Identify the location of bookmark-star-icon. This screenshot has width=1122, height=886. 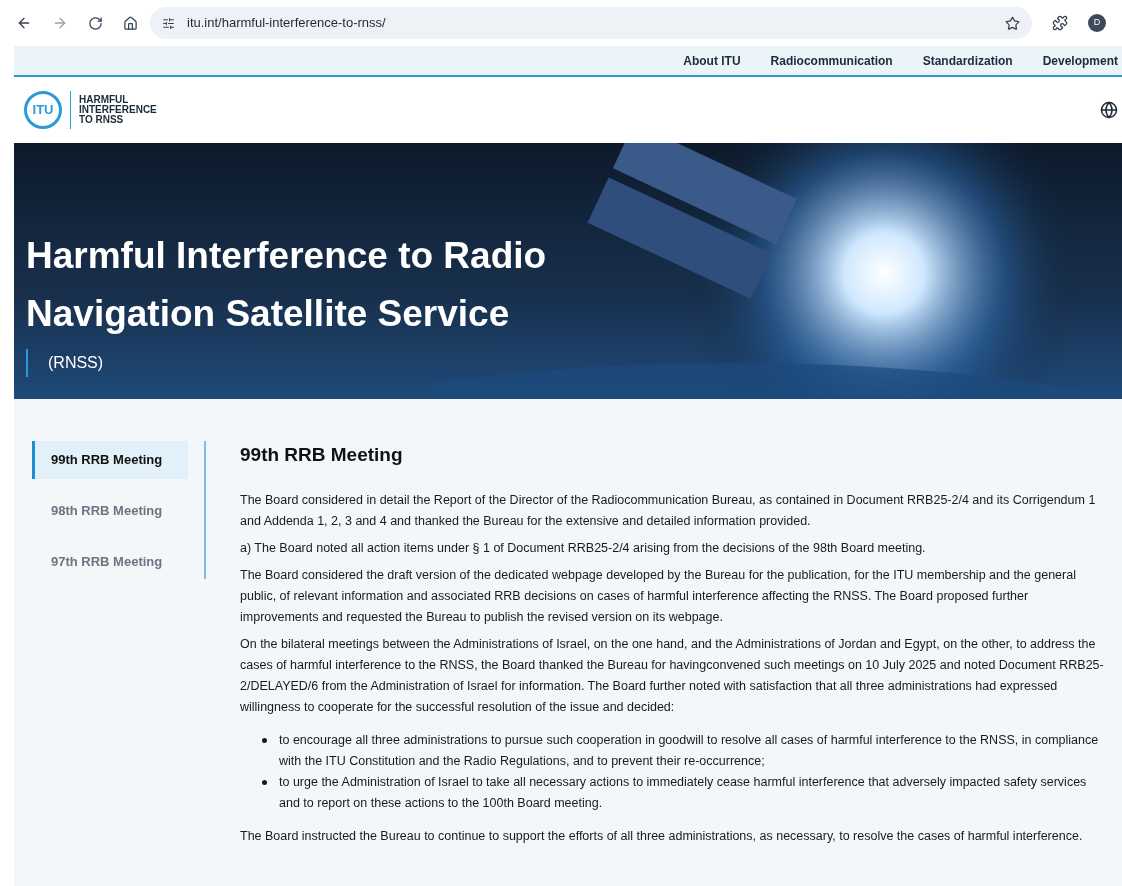
(1012, 23).